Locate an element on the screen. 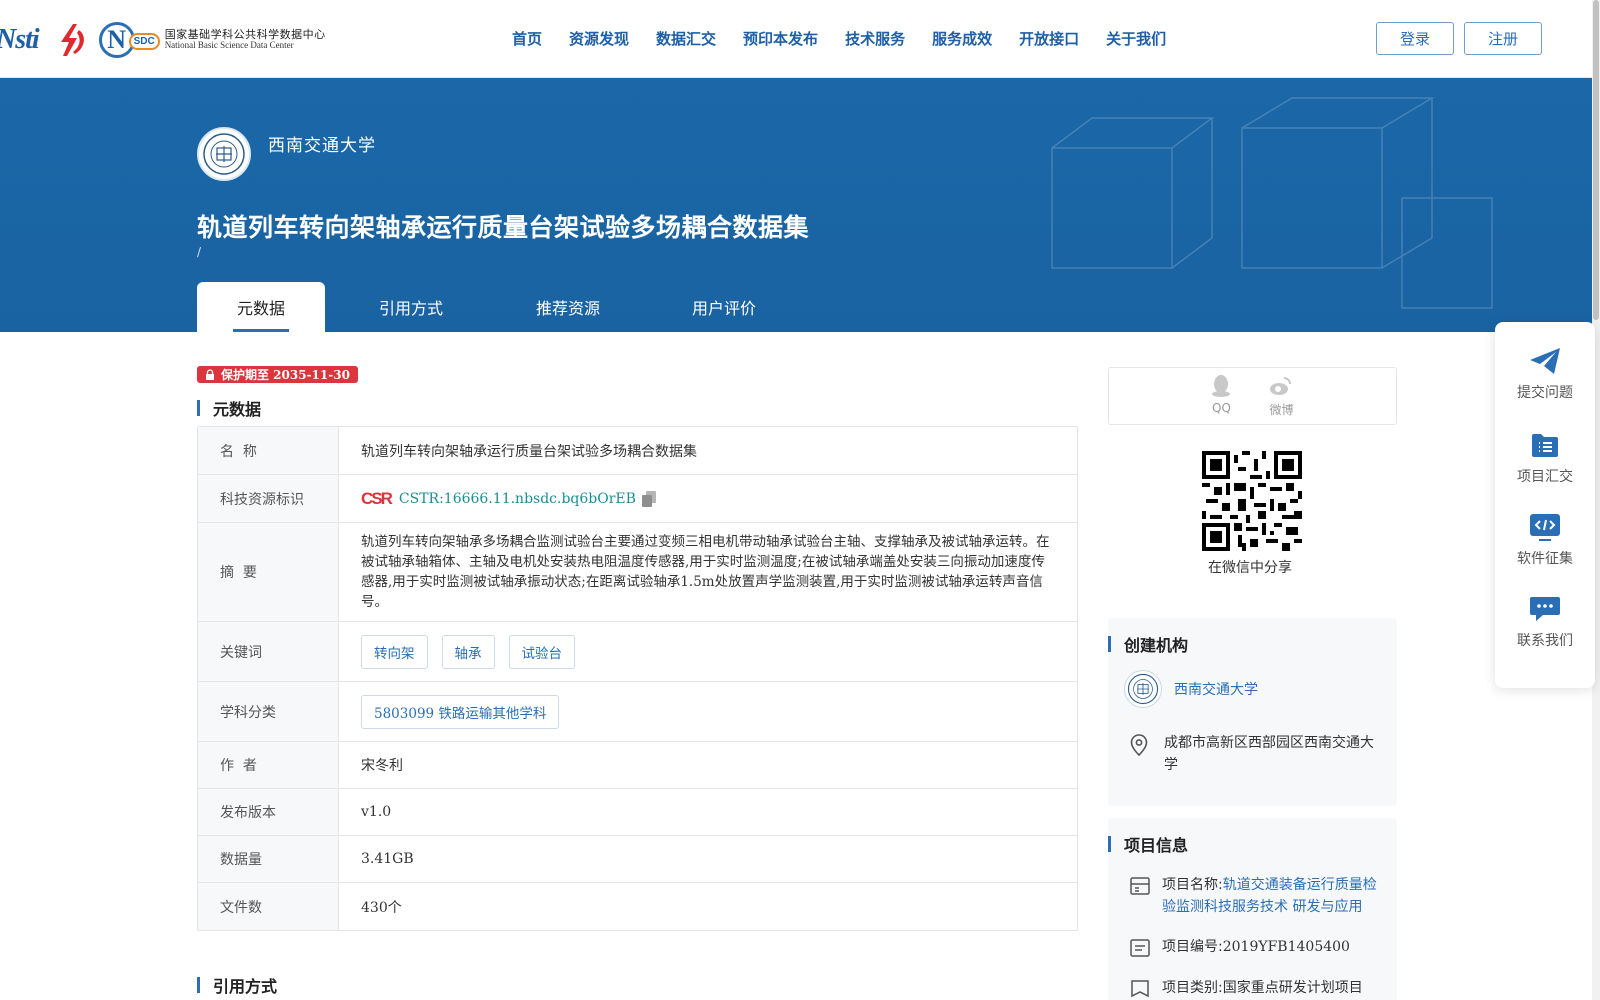 The image size is (1600, 1000). citation-heading-text: 引用方式 is located at coordinates (245, 986).